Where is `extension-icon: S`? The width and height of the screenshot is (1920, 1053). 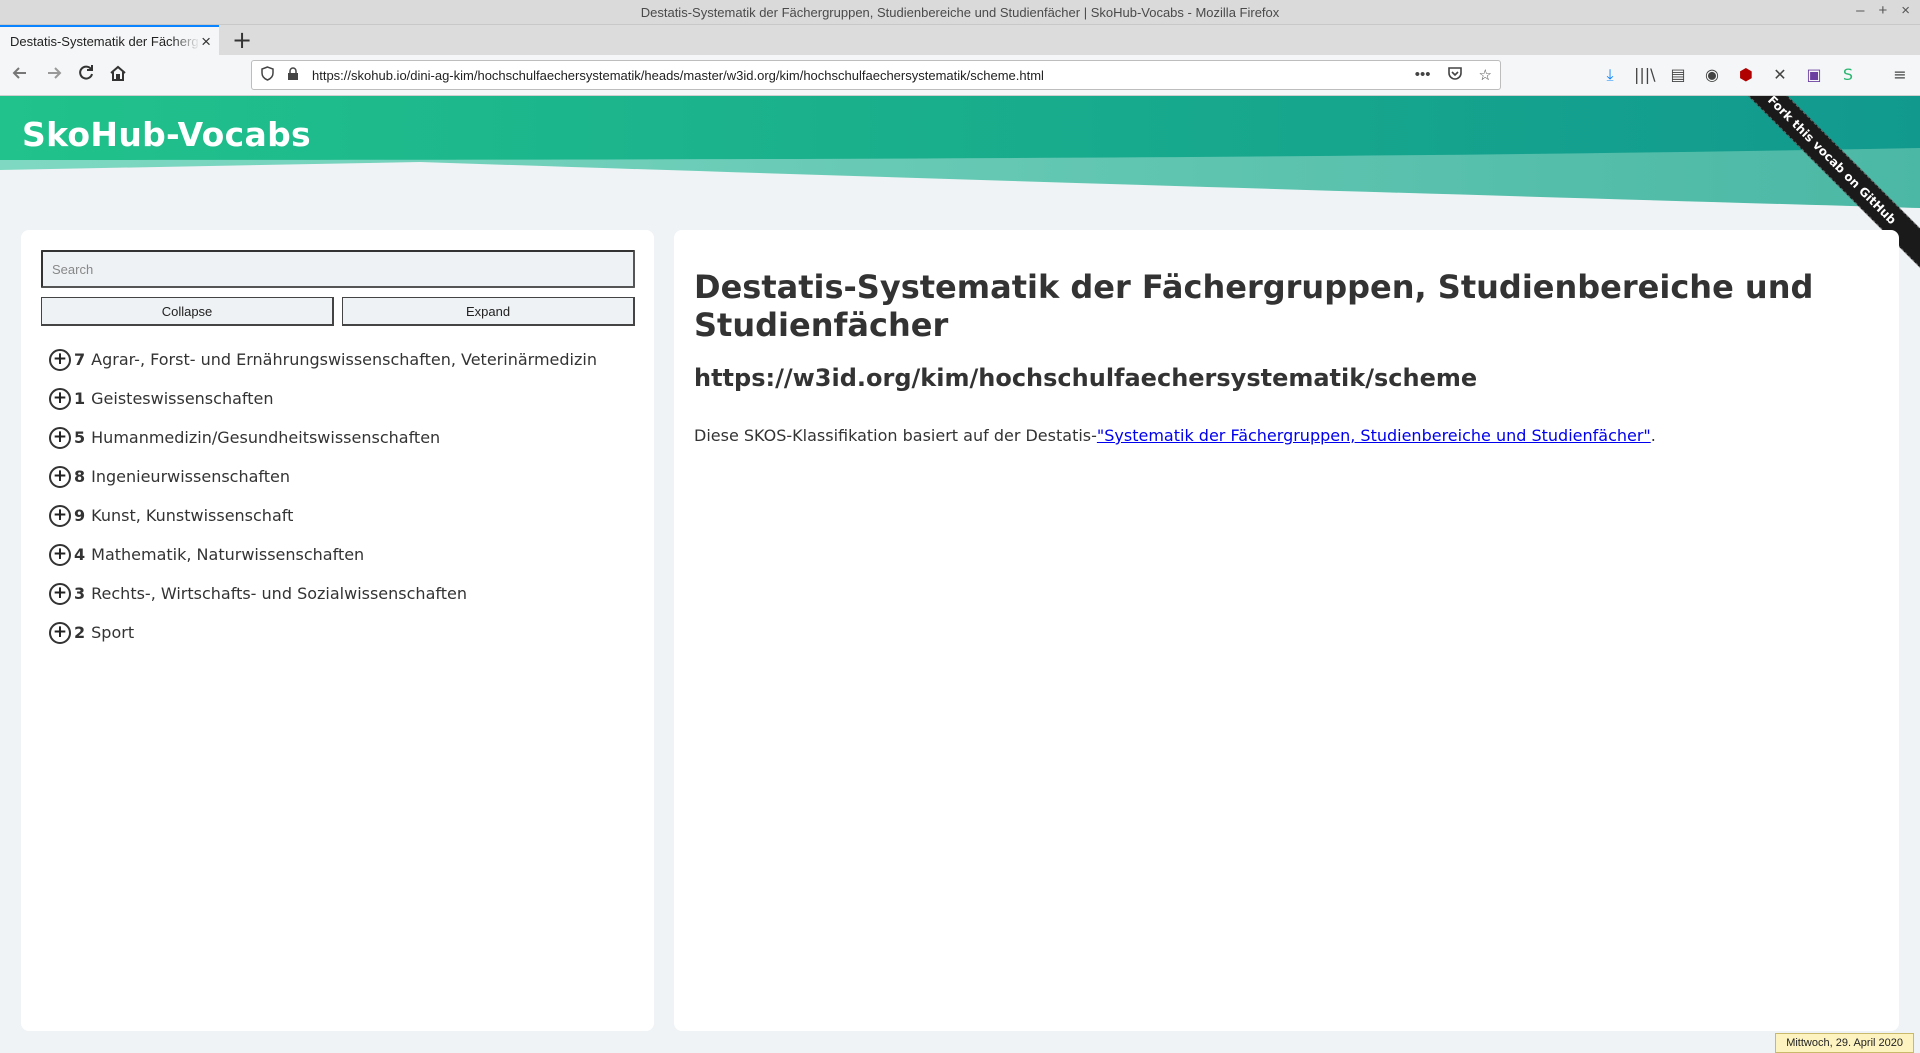
extension-icon: S is located at coordinates (1848, 75).